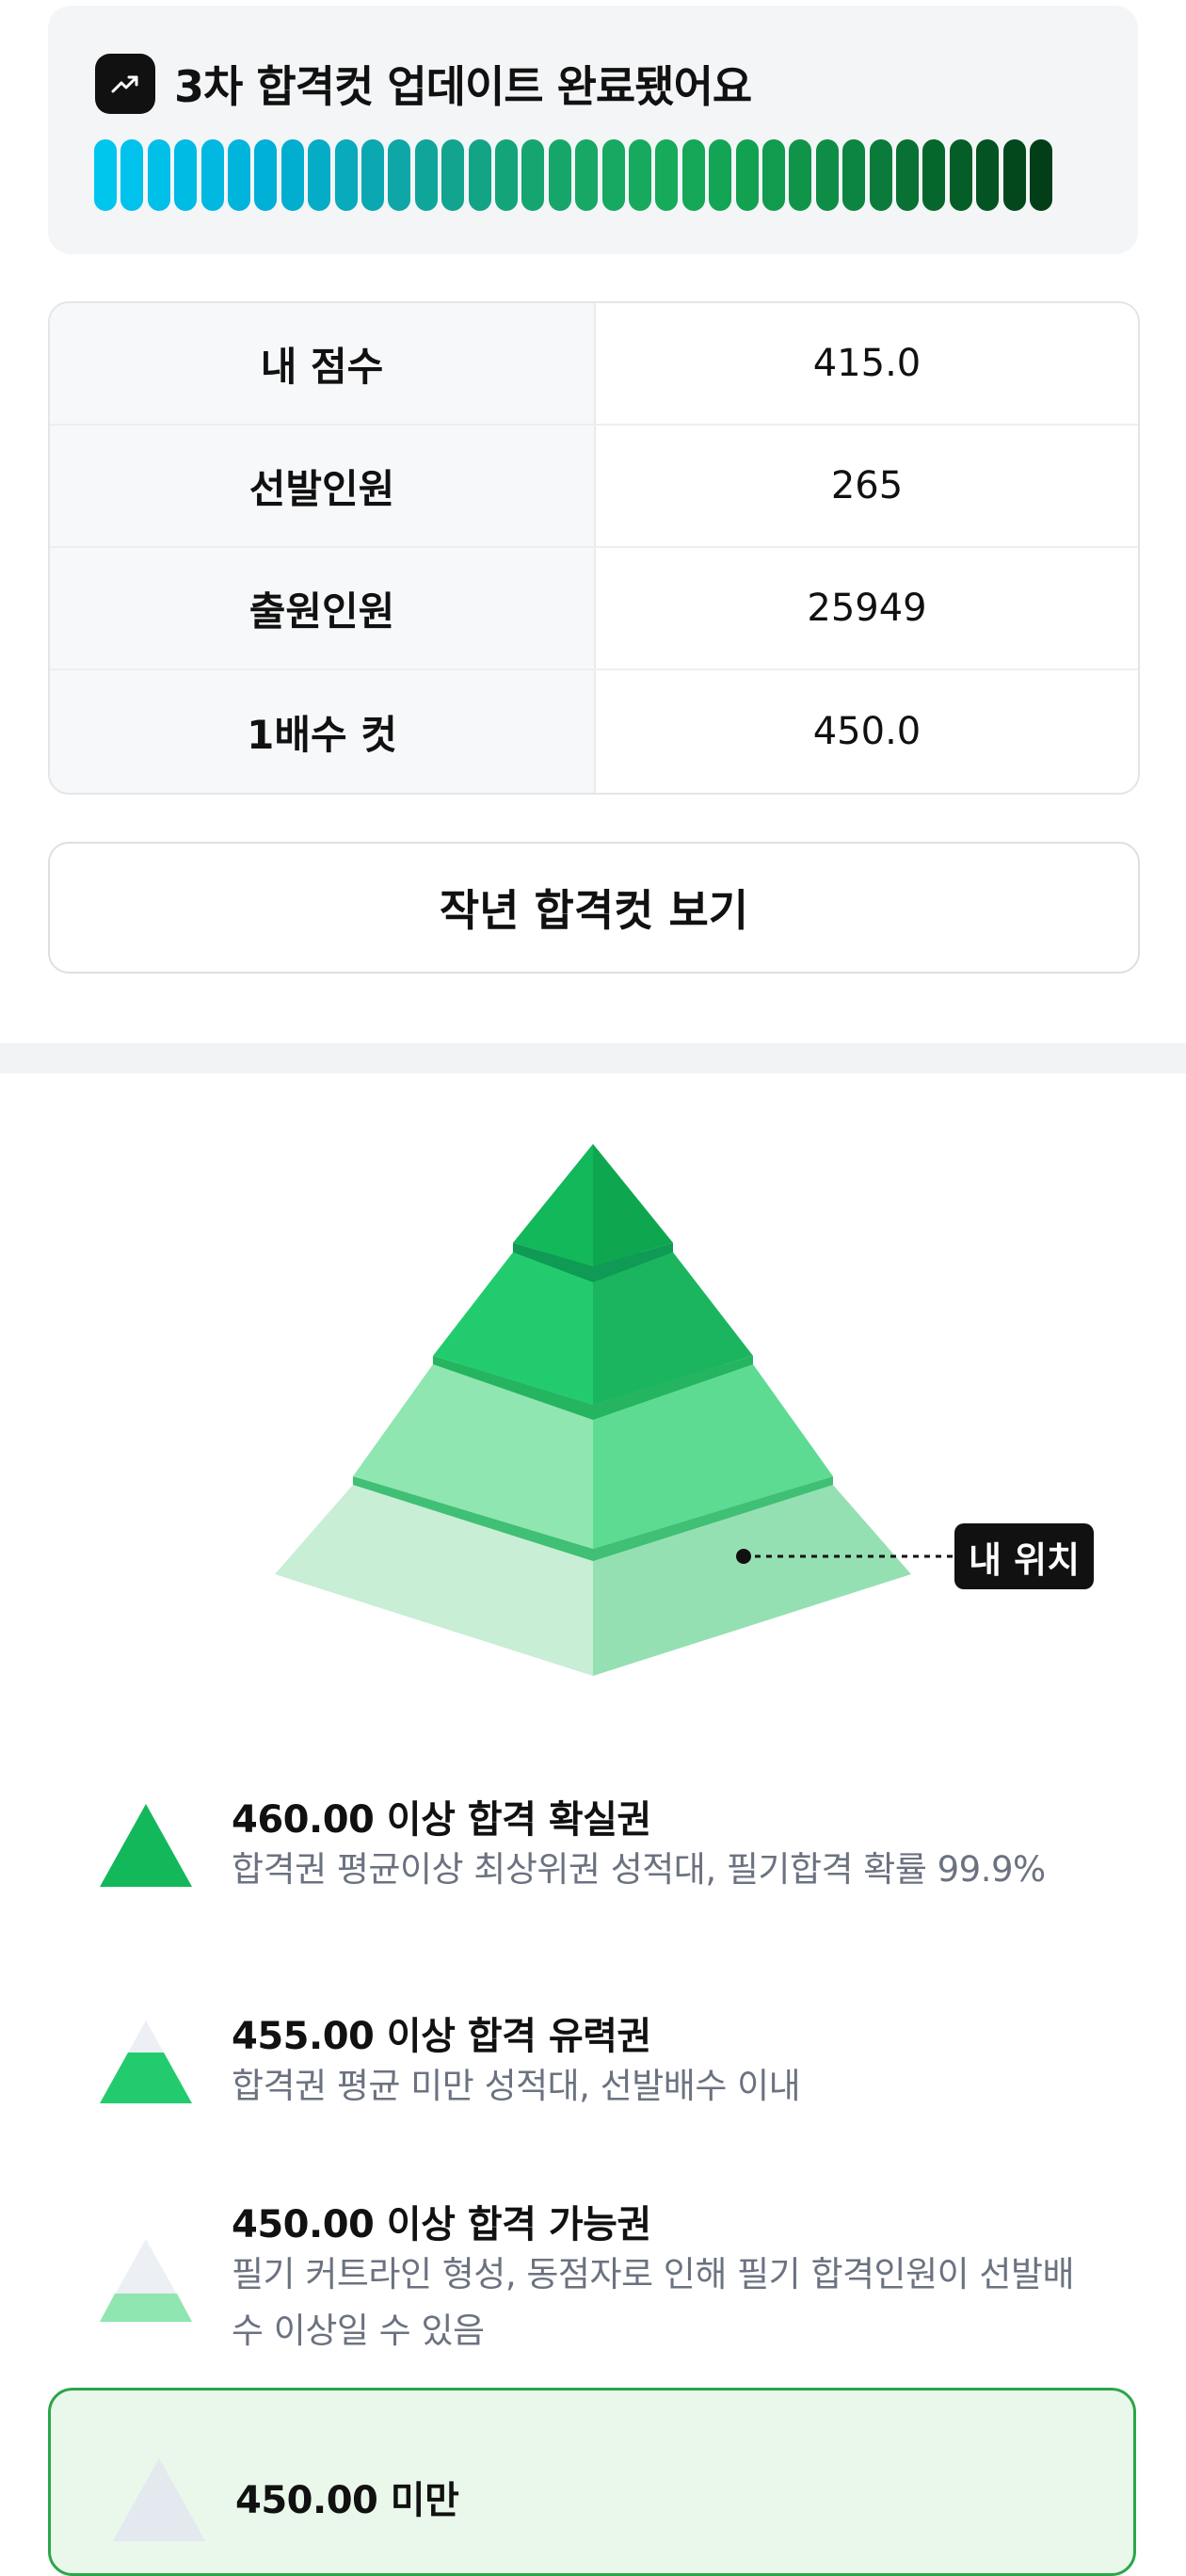 The height and width of the screenshot is (2576, 1186). Describe the element at coordinates (441, 2036) in the screenshot. I see `legend-title: 455.00 이상 합격 유력권` at that location.